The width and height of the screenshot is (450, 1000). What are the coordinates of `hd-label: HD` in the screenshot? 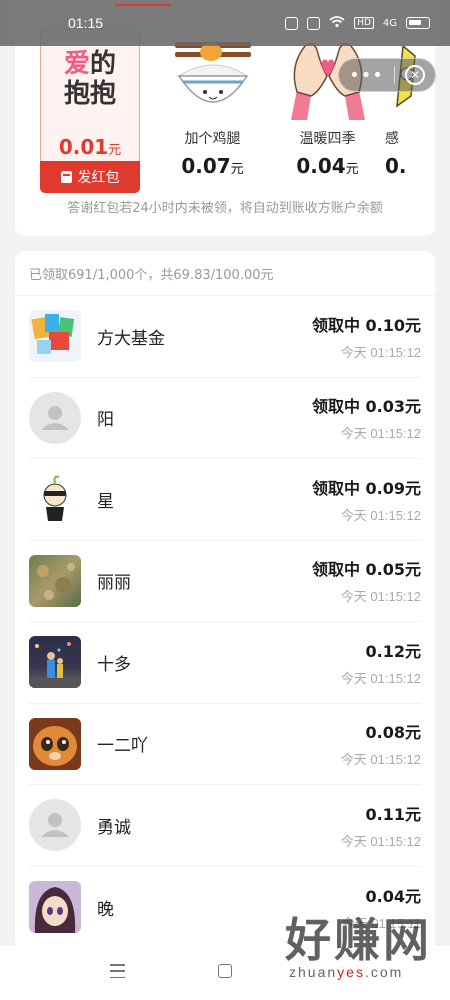 It's located at (364, 23).